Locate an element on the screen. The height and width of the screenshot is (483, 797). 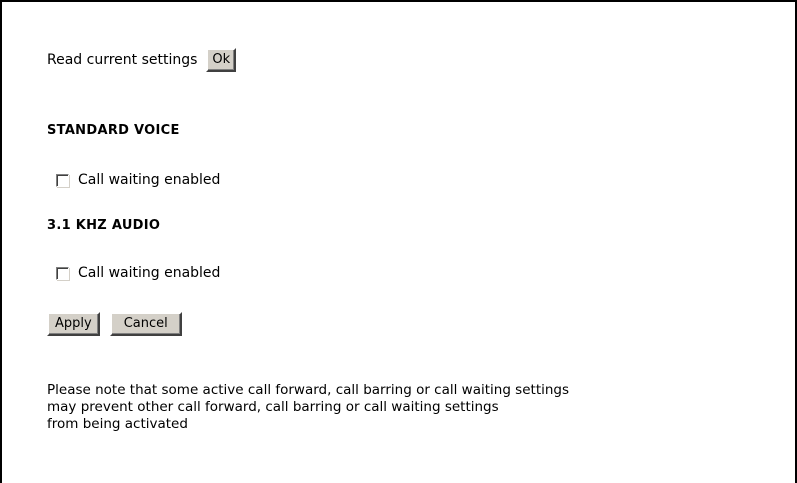
apply-button: Apply is located at coordinates (73, 324).